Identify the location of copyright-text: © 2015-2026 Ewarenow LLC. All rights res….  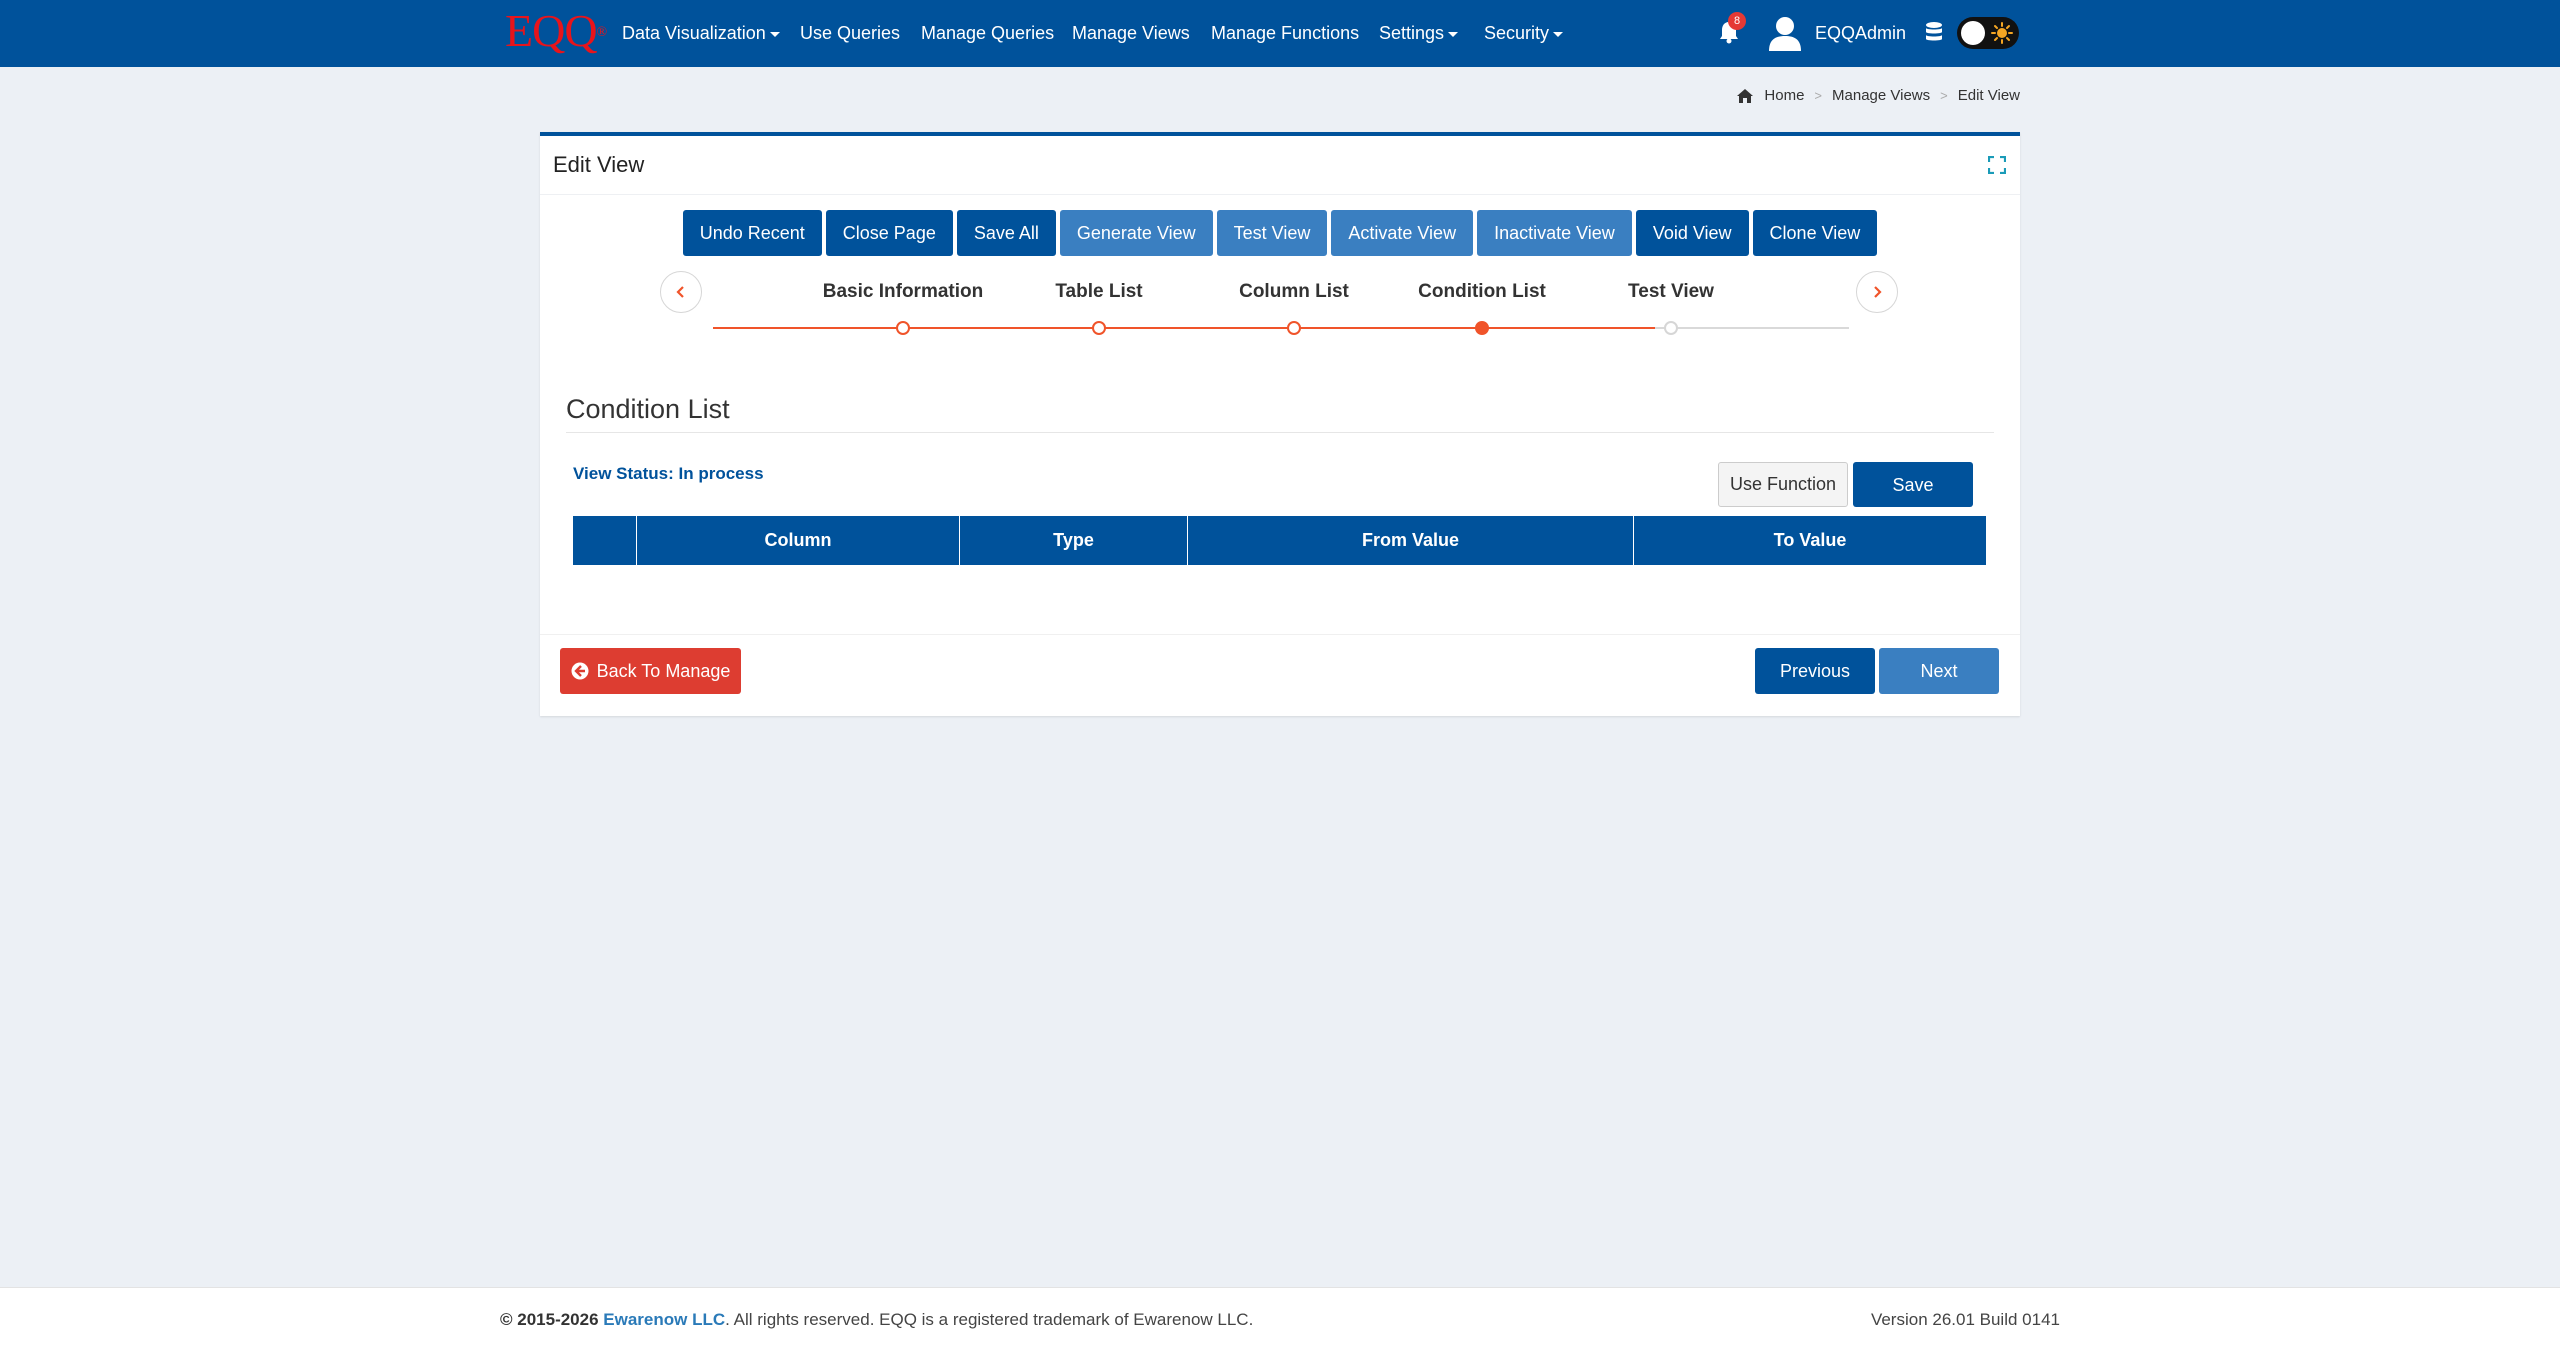
(876, 1320).